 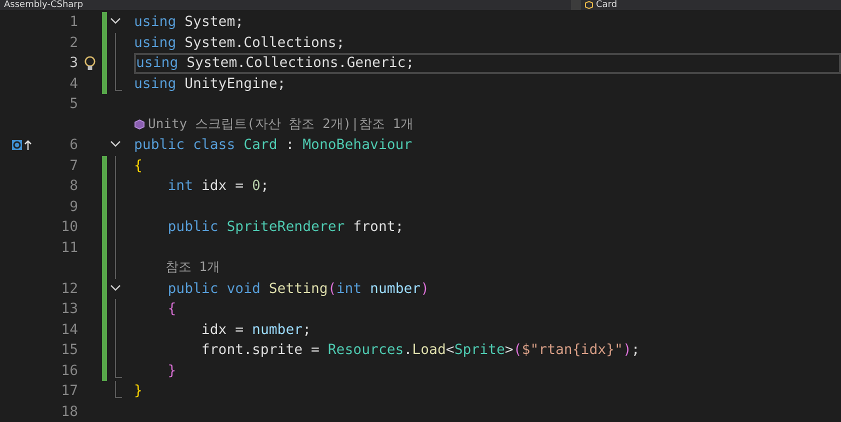 I want to click on code-token: public class, so click(x=185, y=145).